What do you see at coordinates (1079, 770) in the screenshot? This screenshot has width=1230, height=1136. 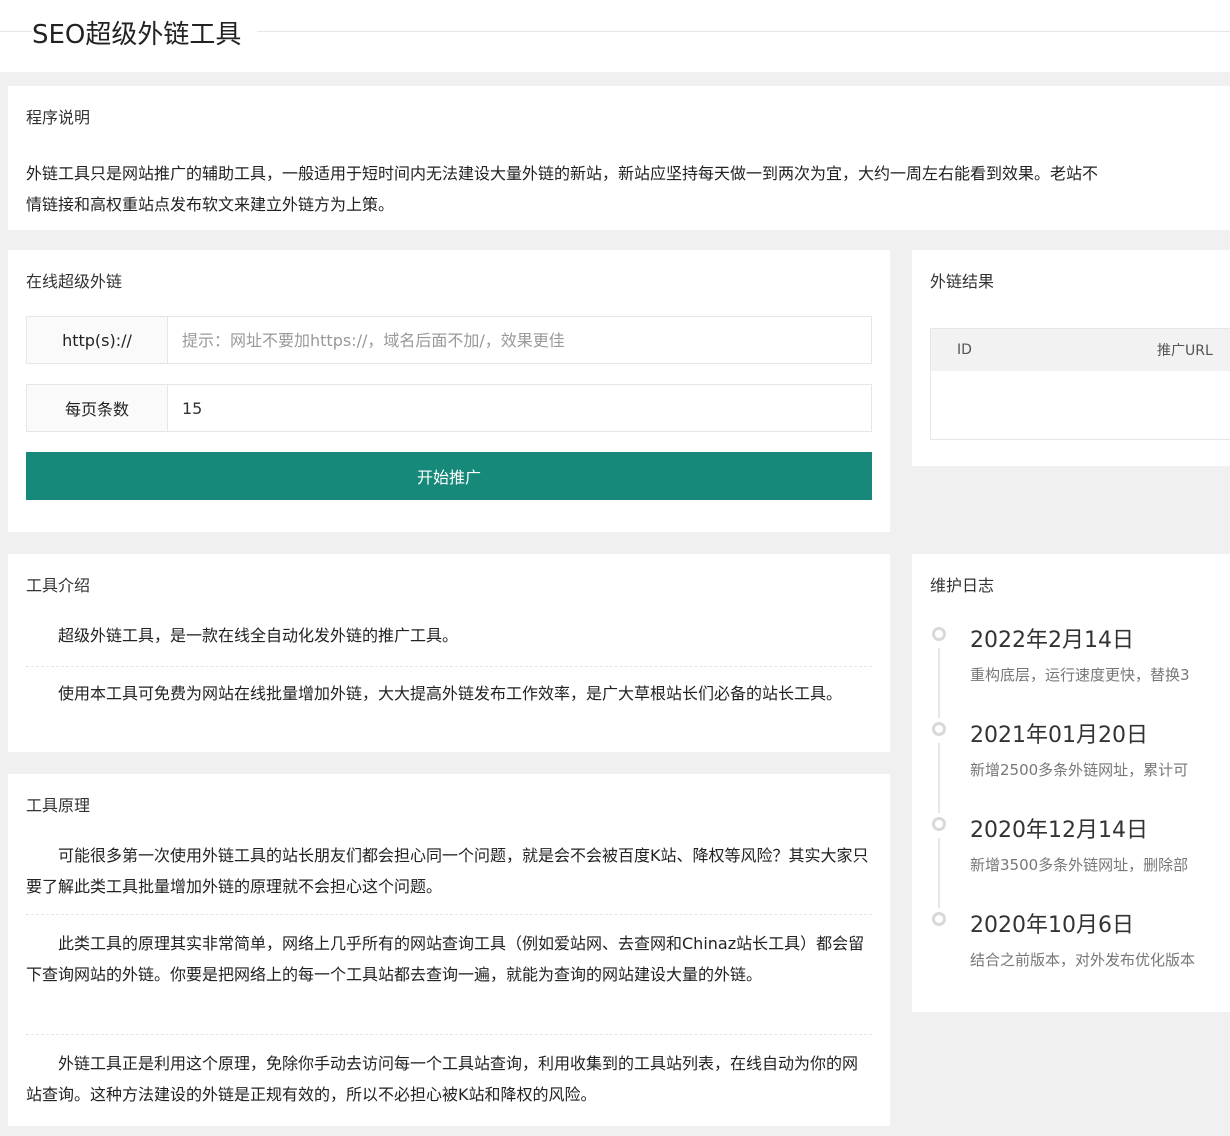 I see `changelog-desc: 新增2500多条外链网址，累计可` at bounding box center [1079, 770].